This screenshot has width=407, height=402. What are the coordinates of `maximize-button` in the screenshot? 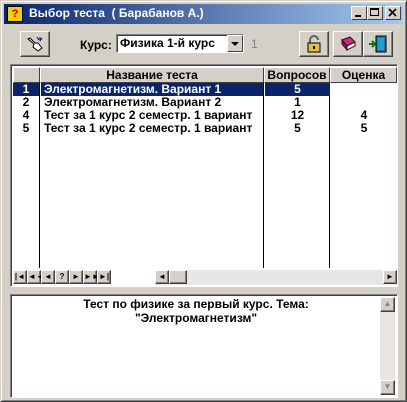 It's located at (375, 13).